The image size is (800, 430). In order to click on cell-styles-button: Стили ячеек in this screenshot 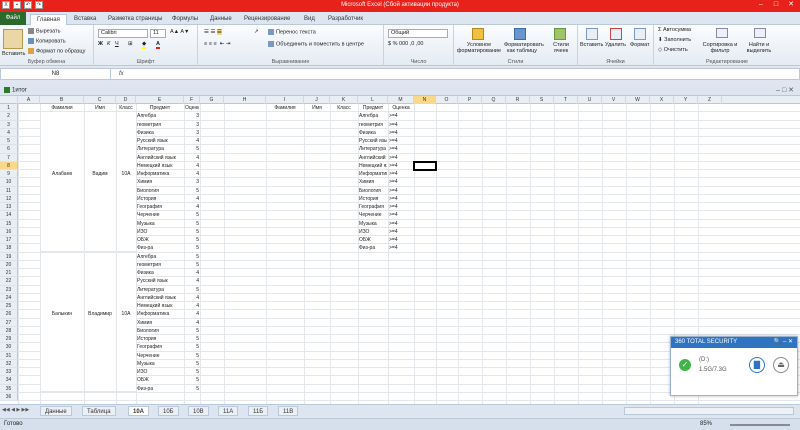, I will do `click(561, 48)`.